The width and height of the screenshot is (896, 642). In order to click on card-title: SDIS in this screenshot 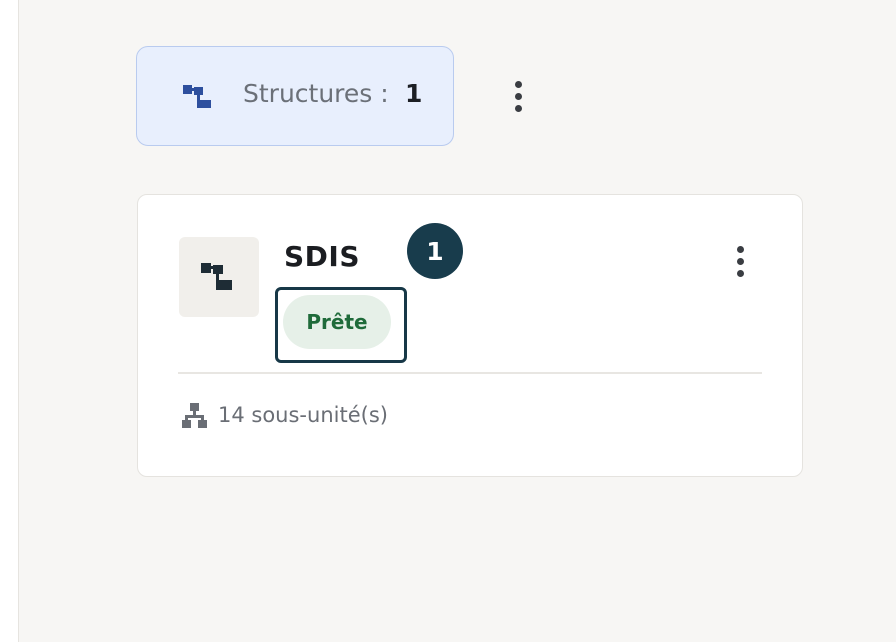, I will do `click(322, 256)`.